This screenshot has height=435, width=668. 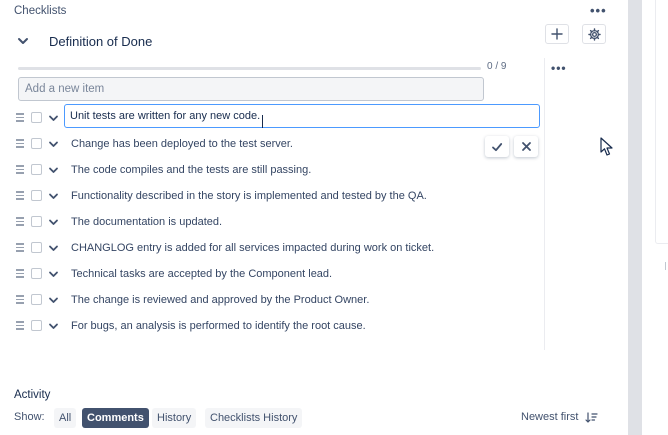 What do you see at coordinates (254, 418) in the screenshot?
I see `filter-checklists-history-button: Checklists History` at bounding box center [254, 418].